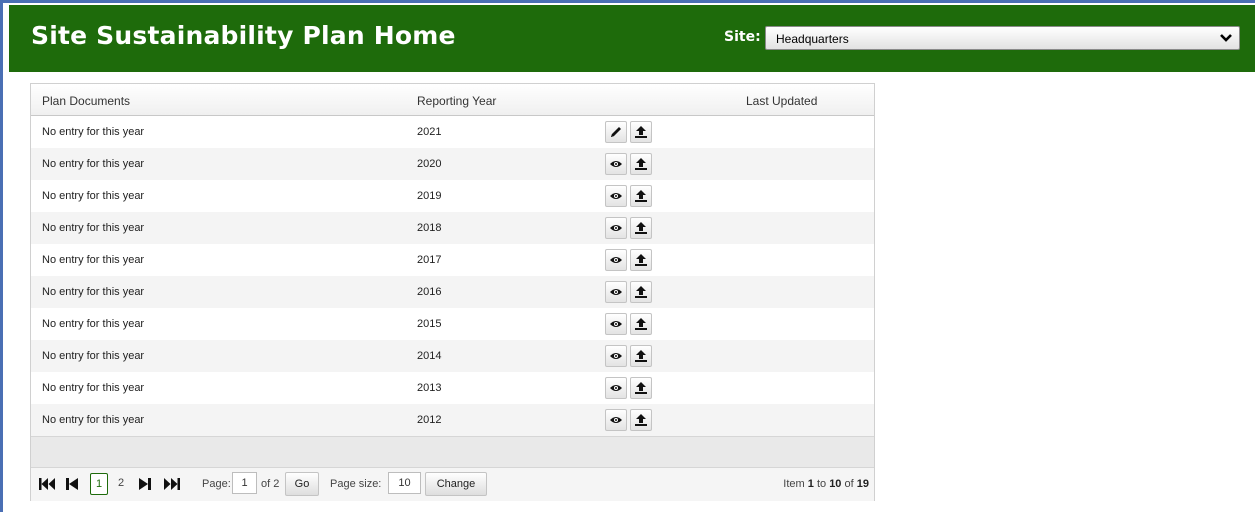  I want to click on table-row: No entry for this year 2013, so click(452, 388).